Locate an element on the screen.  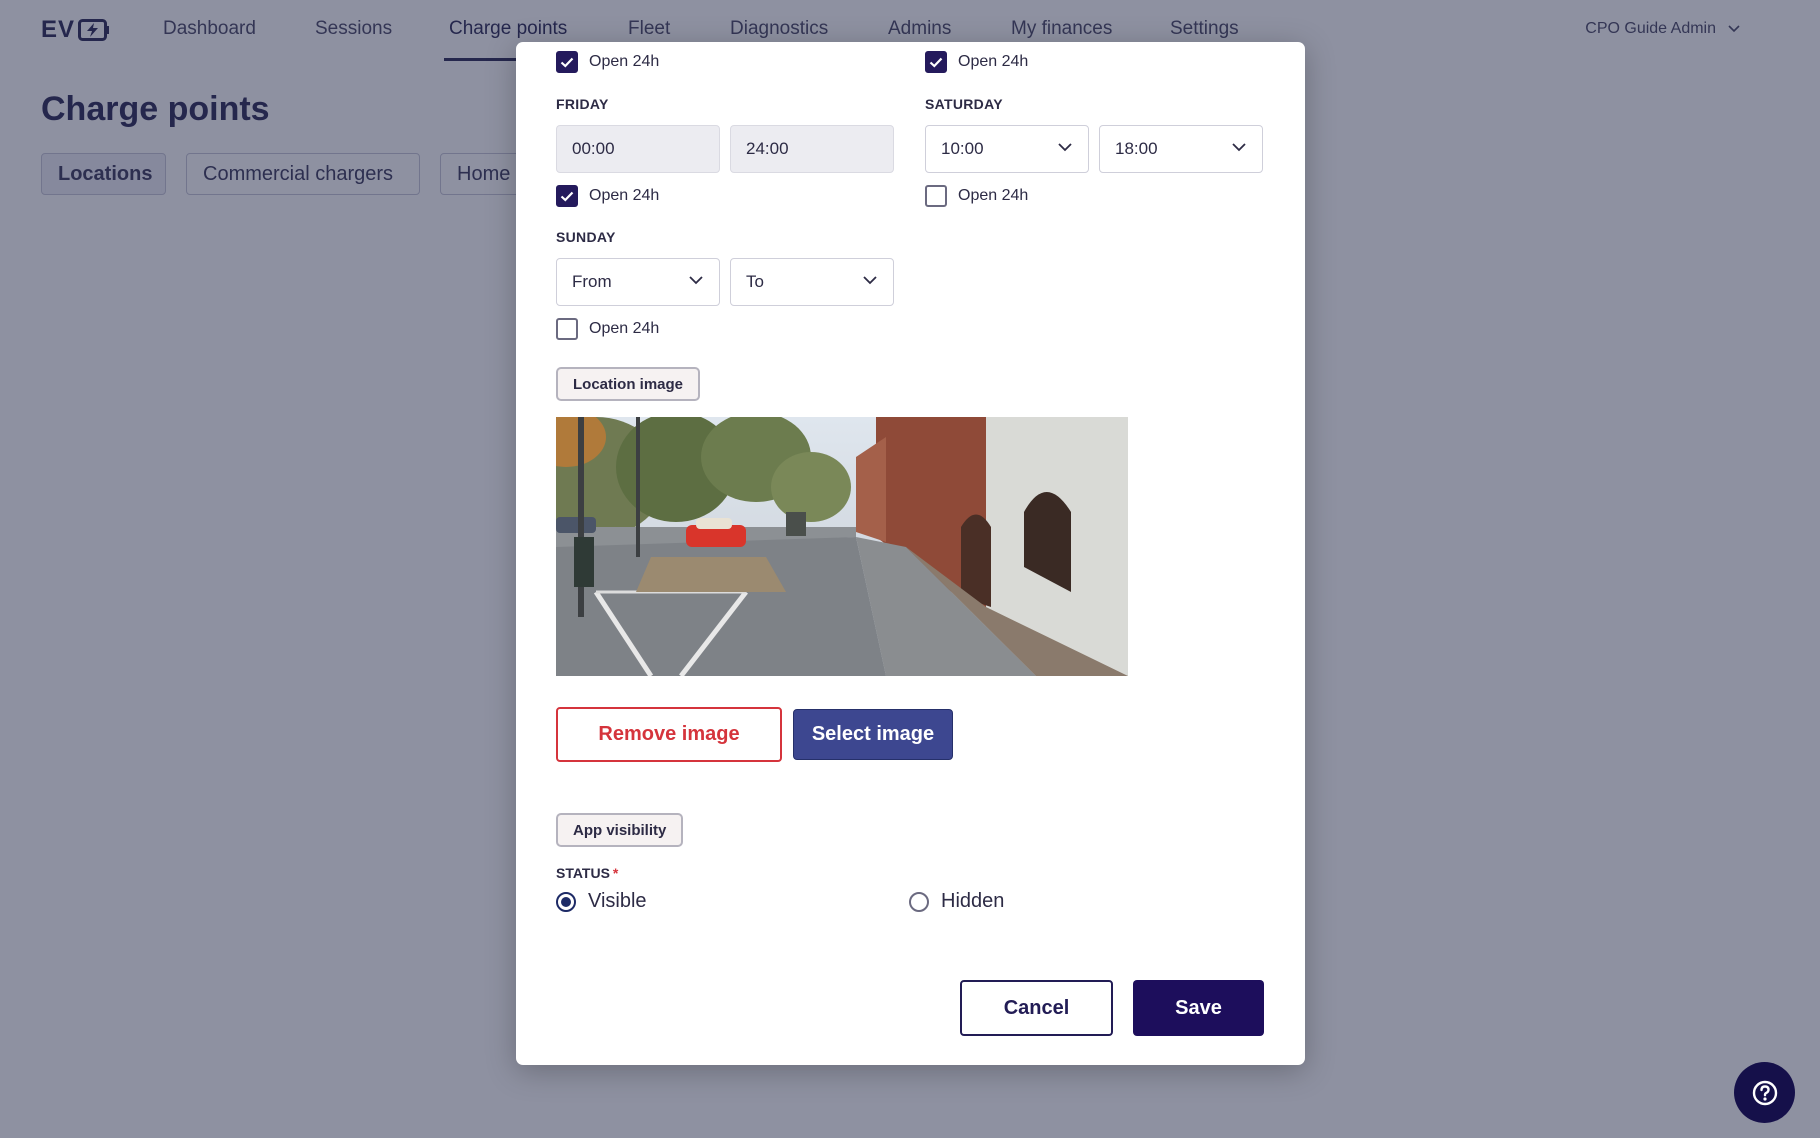
help-button is located at coordinates (1764, 1092).